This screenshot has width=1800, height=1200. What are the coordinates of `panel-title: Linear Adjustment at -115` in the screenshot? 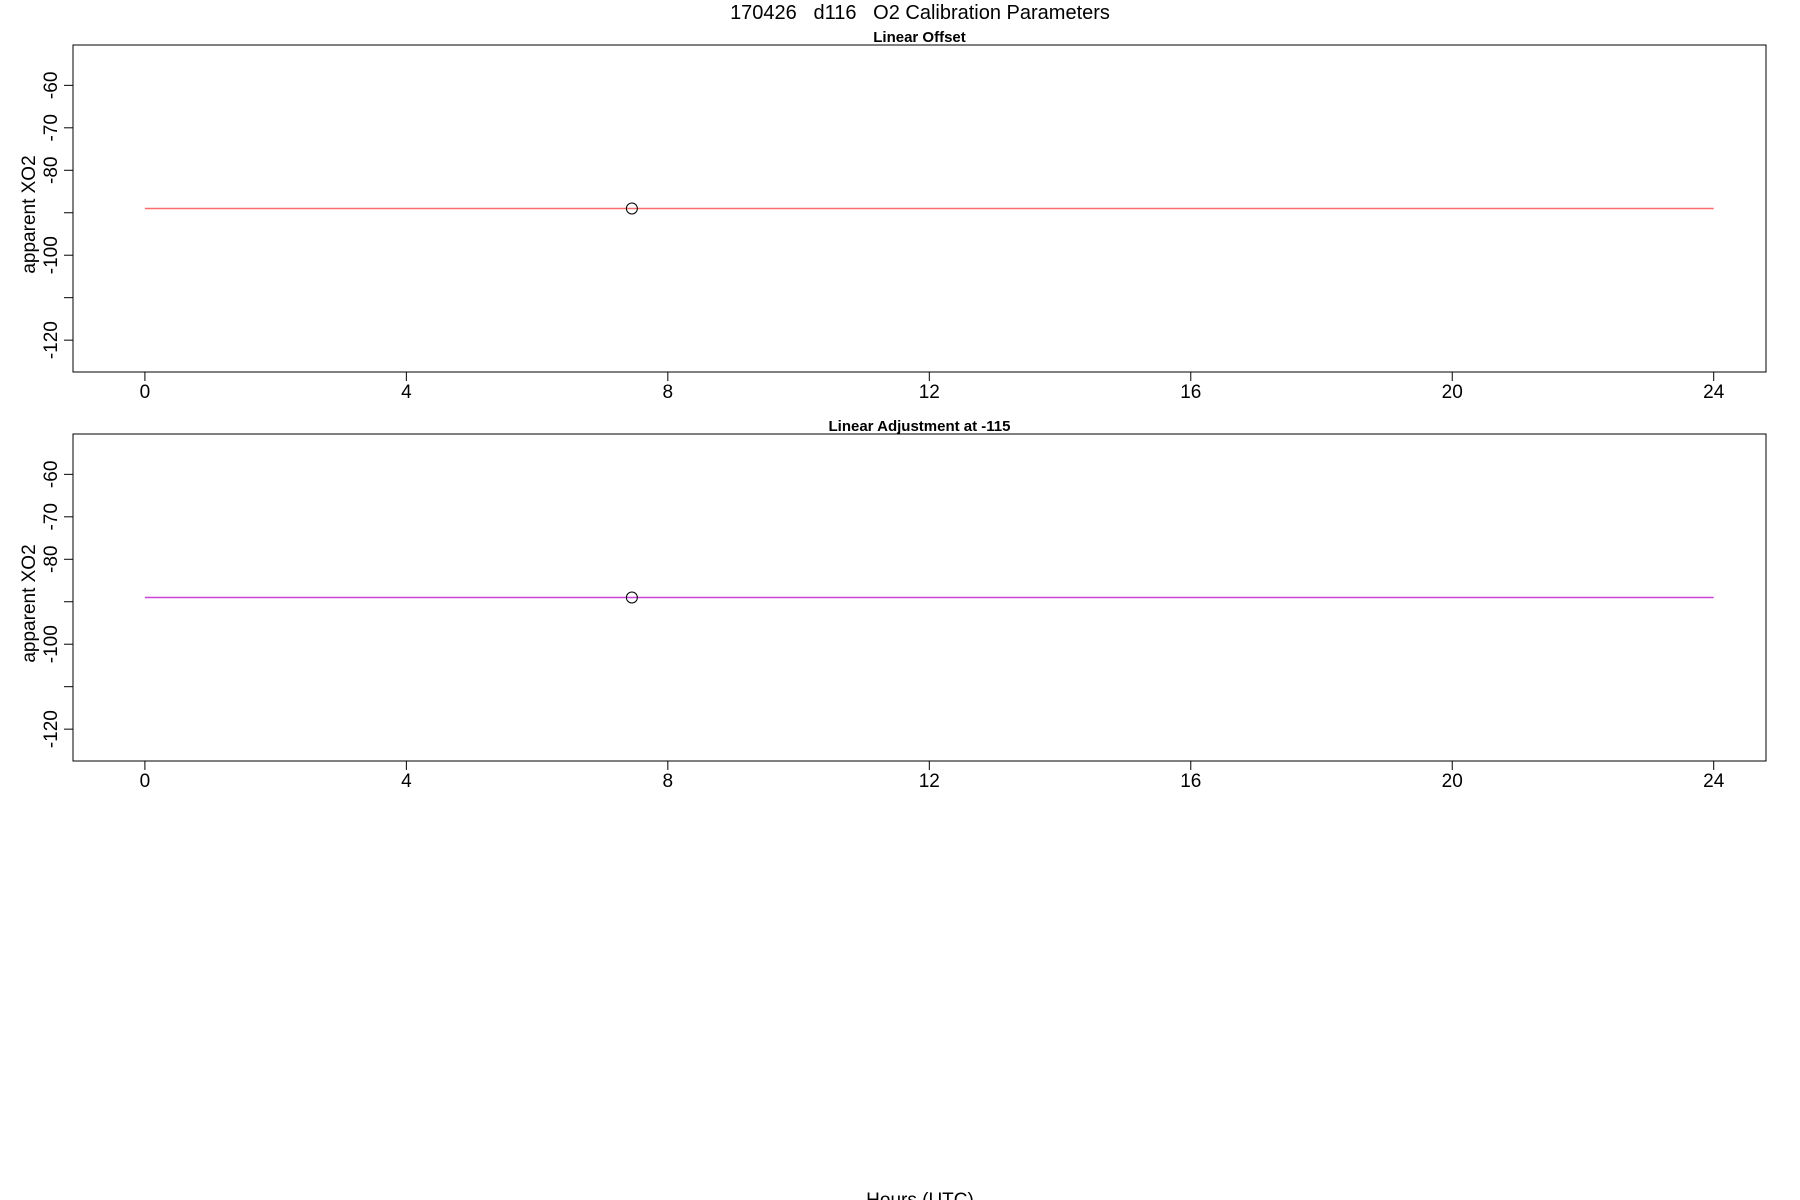 It's located at (920, 426).